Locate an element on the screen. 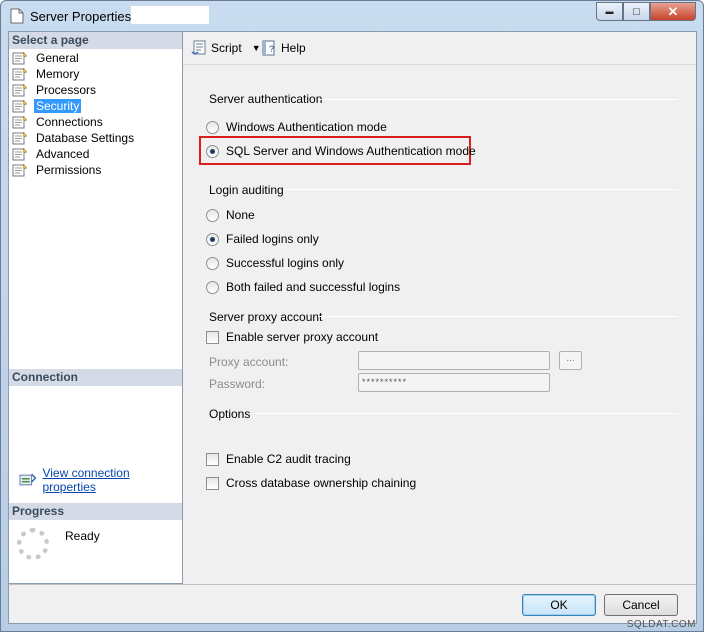 The image size is (704, 632). server-proxy-account-title: Server proxy account is located at coordinates (266, 317).